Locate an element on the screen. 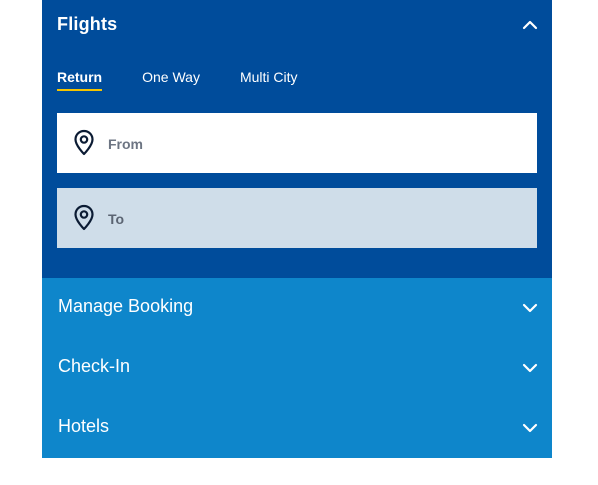 Image resolution: width=598 pixels, height=485 pixels. to-field: To is located at coordinates (297, 218).